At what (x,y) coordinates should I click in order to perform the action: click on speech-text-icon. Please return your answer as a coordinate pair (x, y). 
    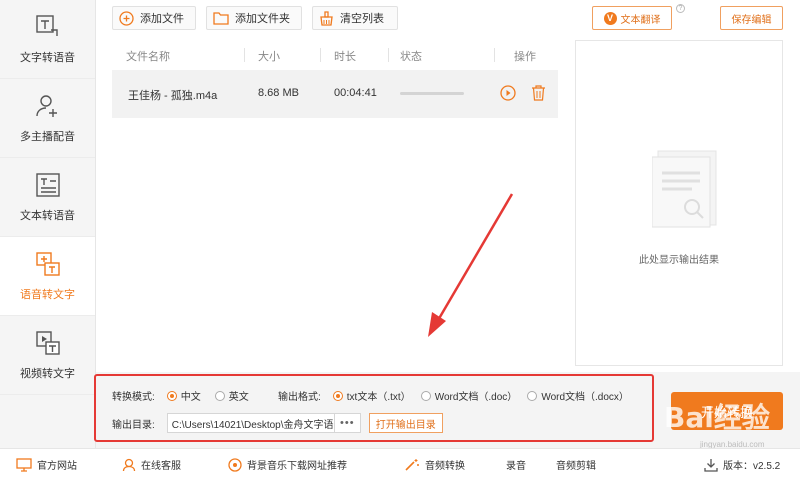
    Looking at the image, I should click on (47, 264).